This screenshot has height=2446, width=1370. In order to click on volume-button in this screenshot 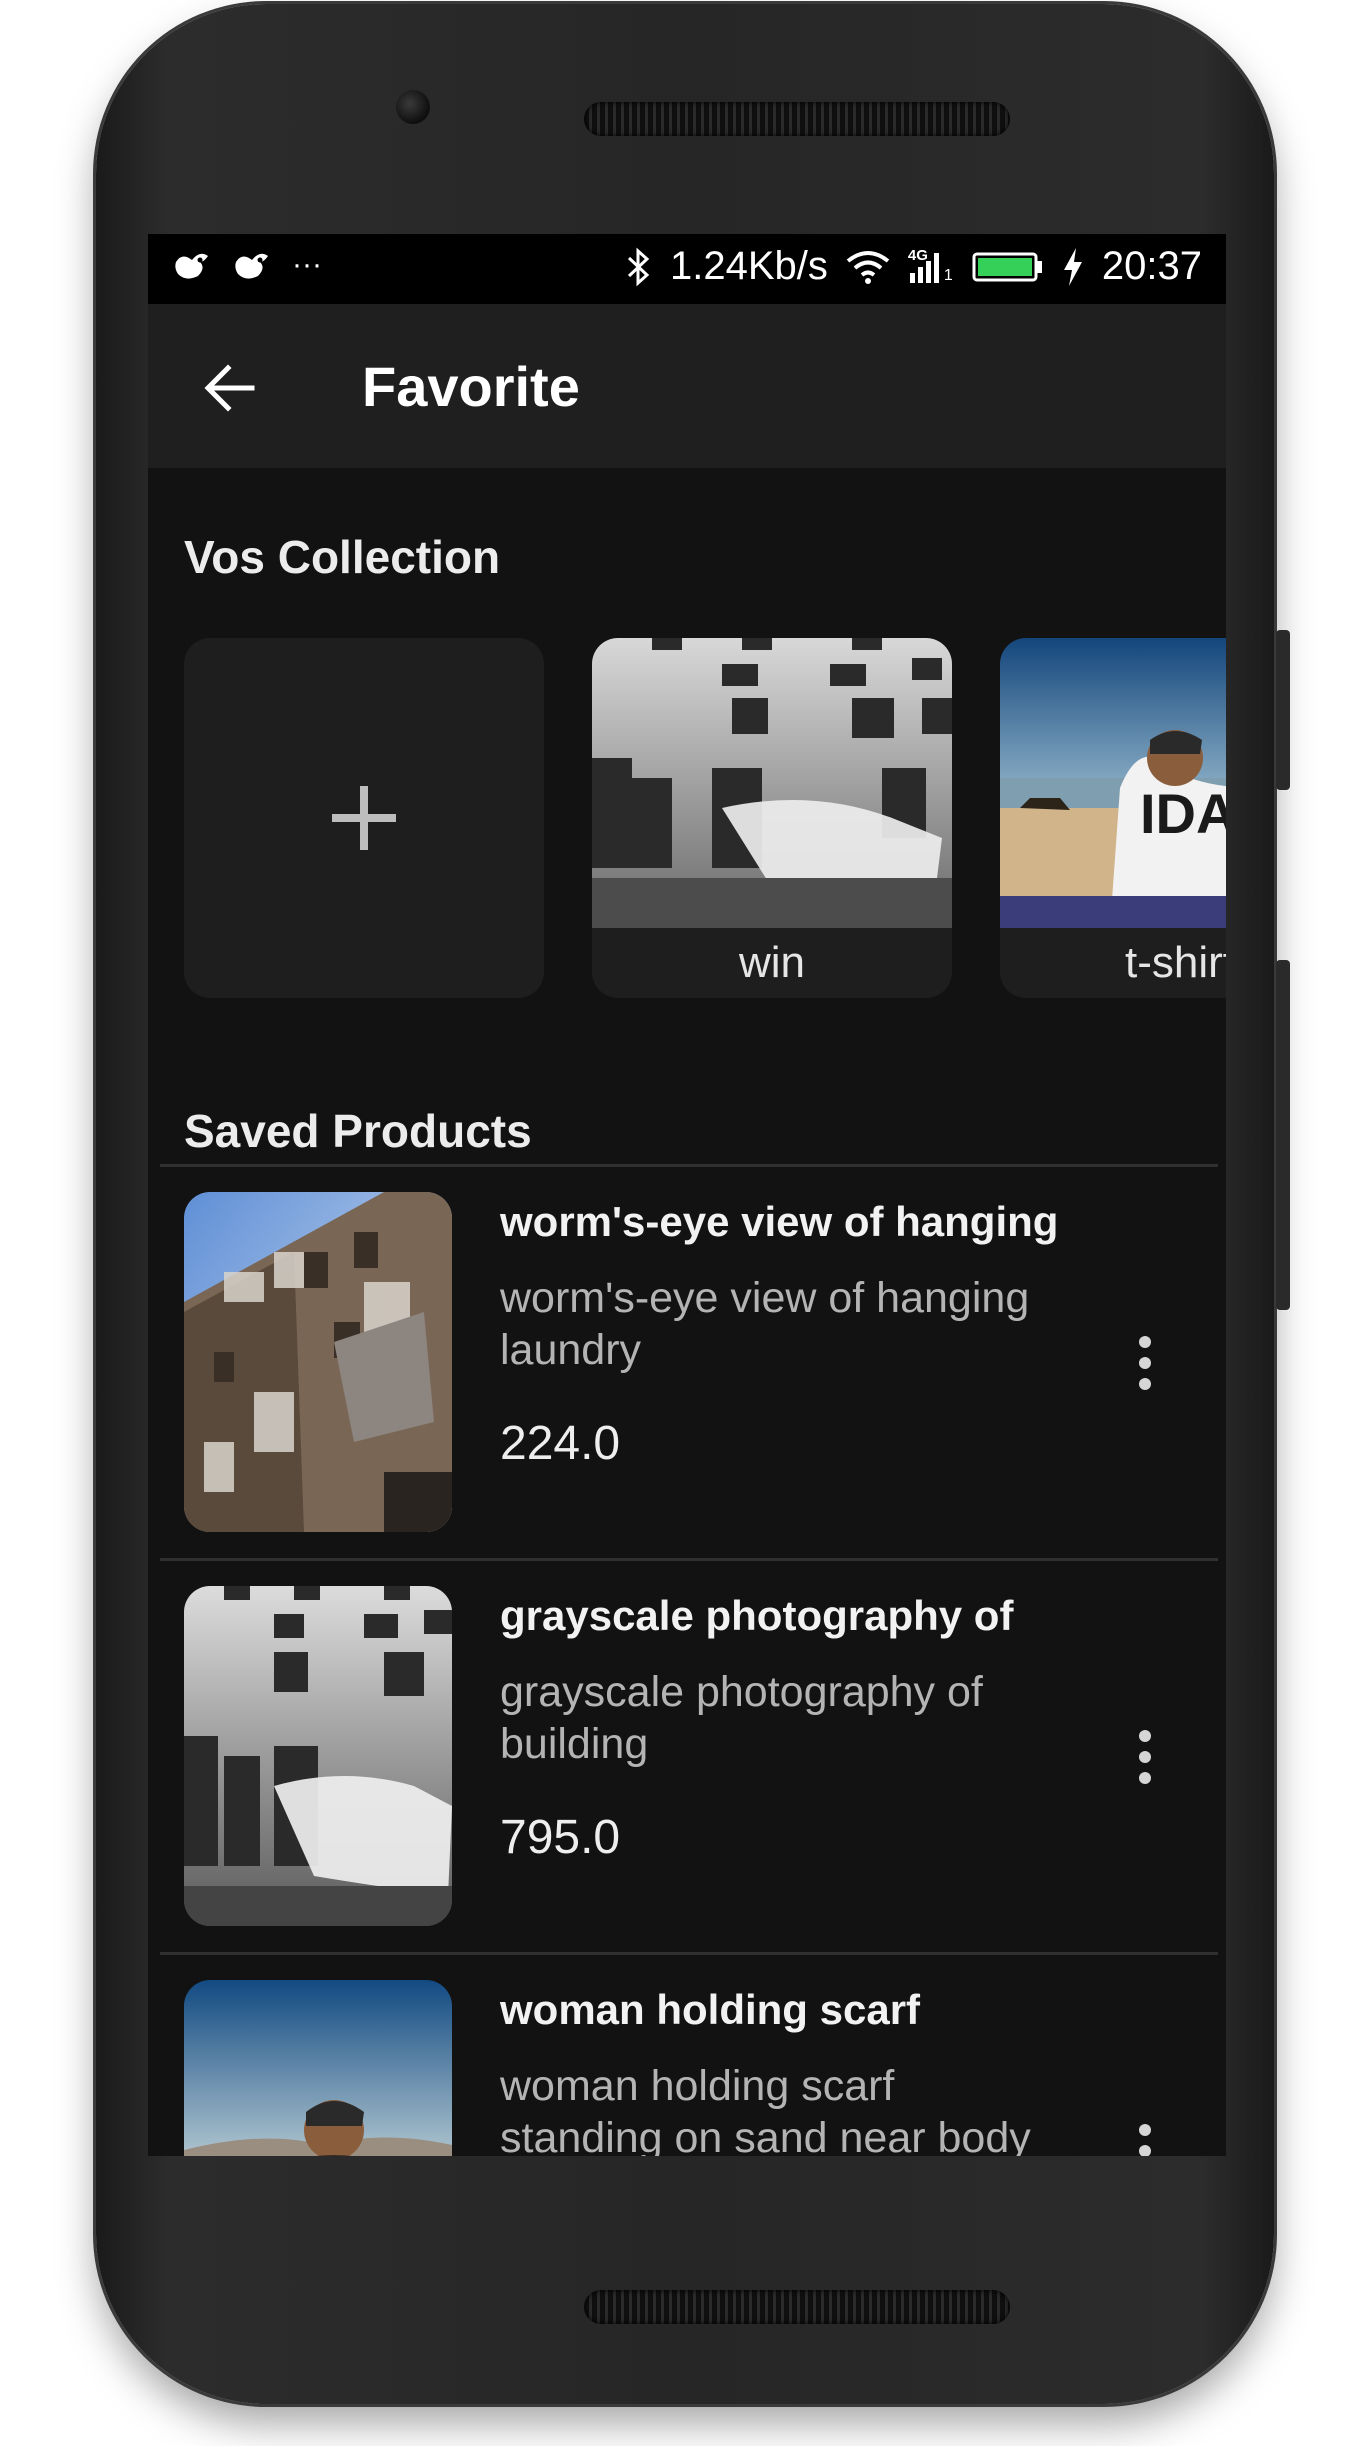, I will do `click(1283, 1135)`.